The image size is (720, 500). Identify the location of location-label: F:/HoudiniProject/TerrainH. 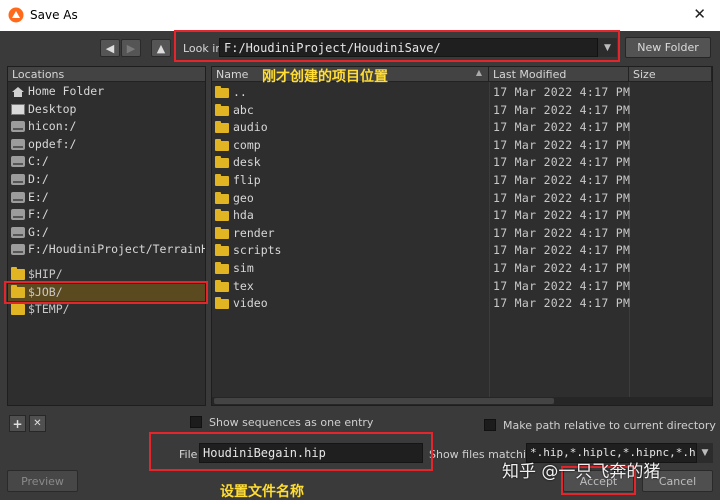
(116, 249).